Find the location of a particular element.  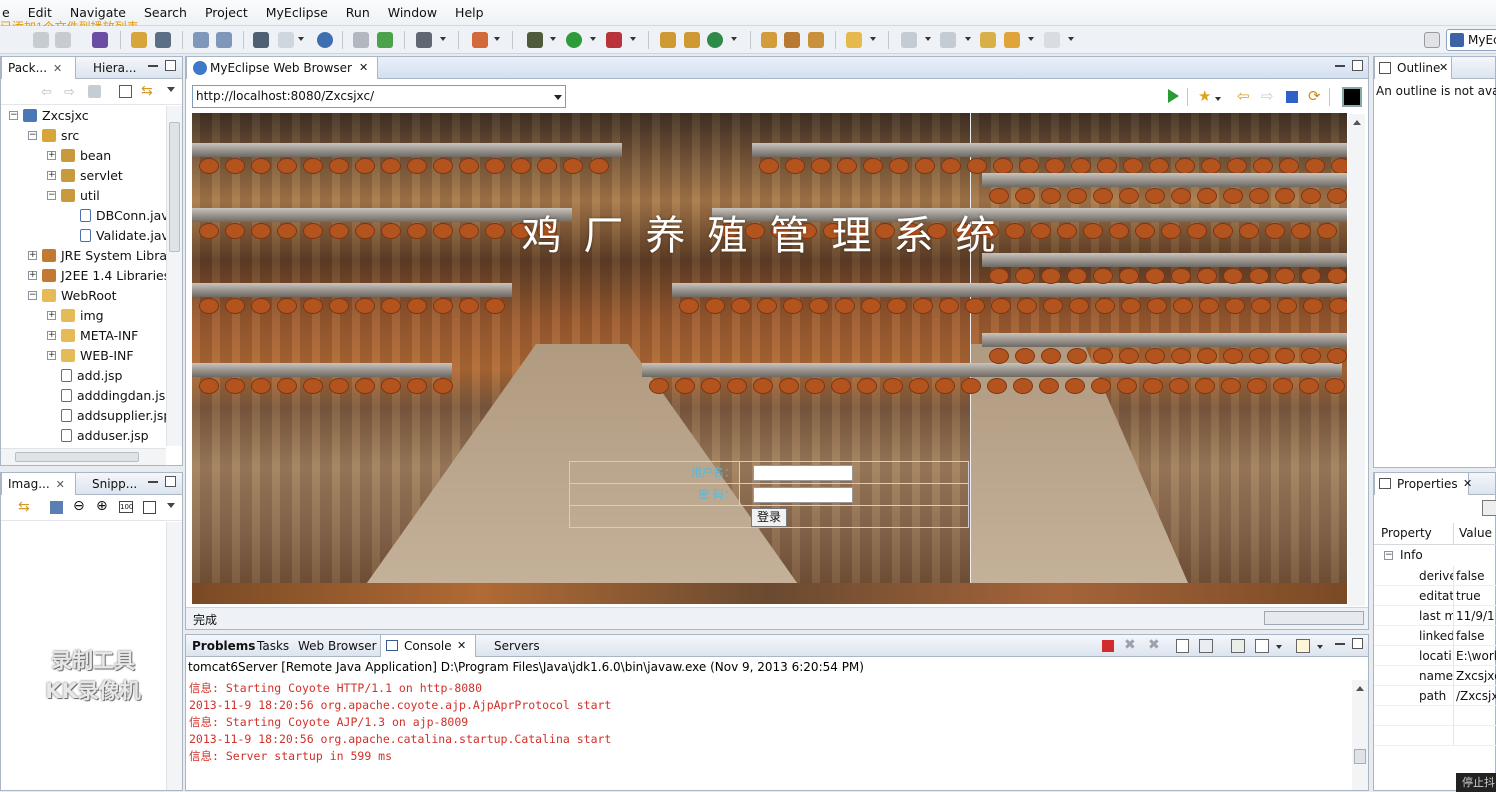

screen-icon is located at coordinates (1352, 97).